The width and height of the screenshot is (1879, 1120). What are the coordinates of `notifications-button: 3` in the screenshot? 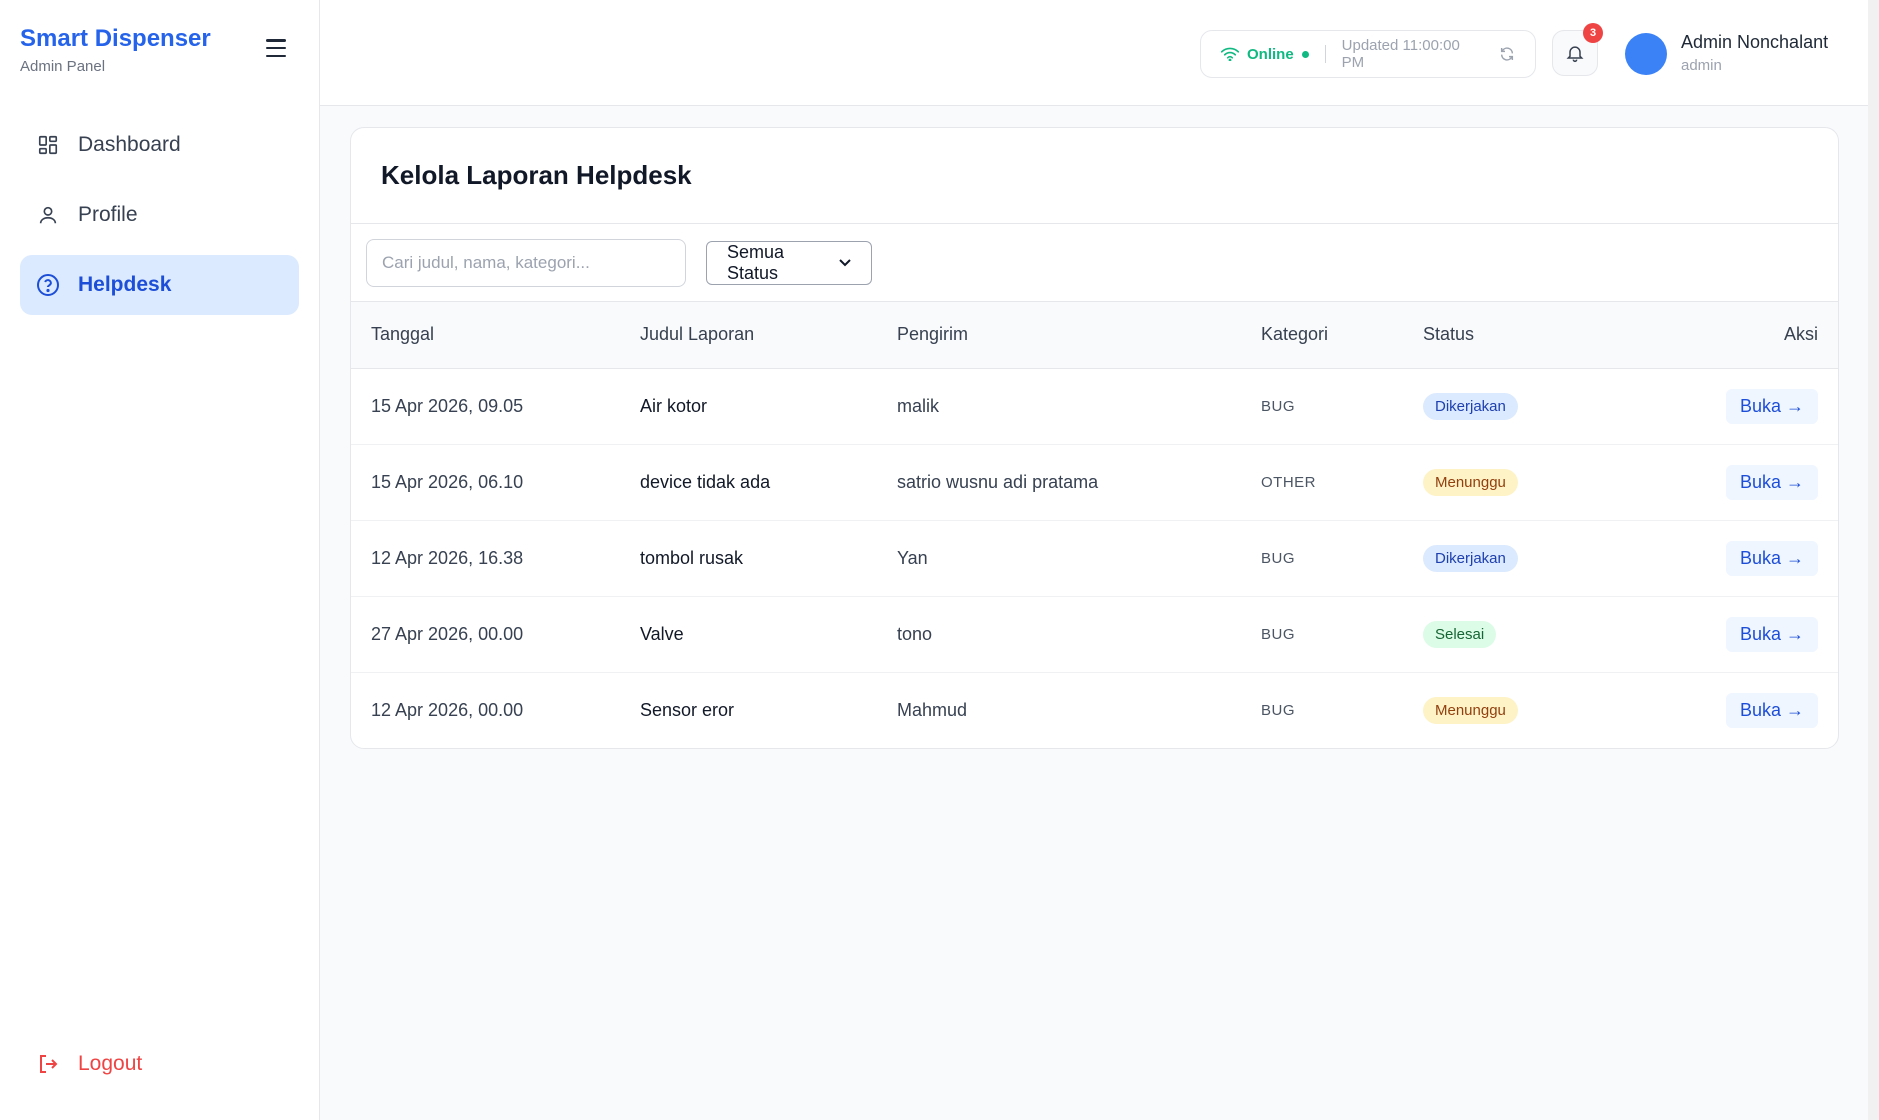 It's located at (1577, 49).